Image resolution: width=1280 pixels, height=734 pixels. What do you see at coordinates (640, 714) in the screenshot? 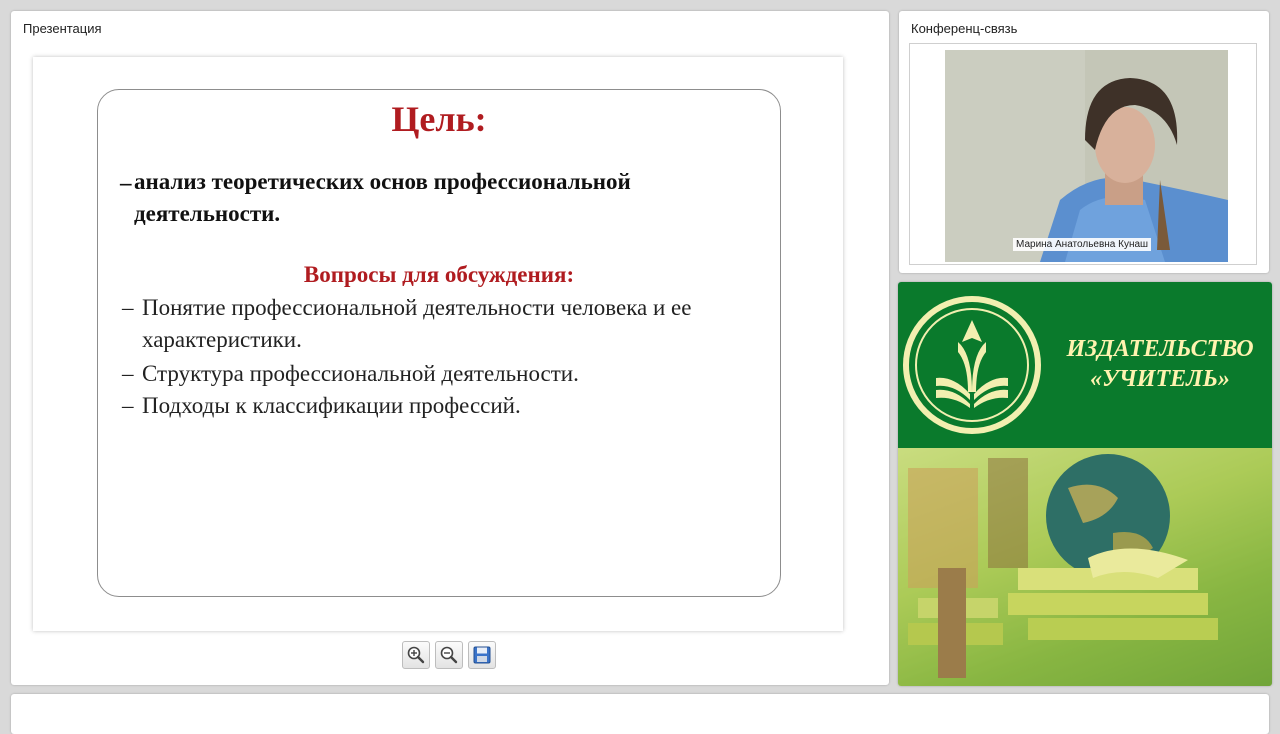
I see `bottom-panel` at bounding box center [640, 714].